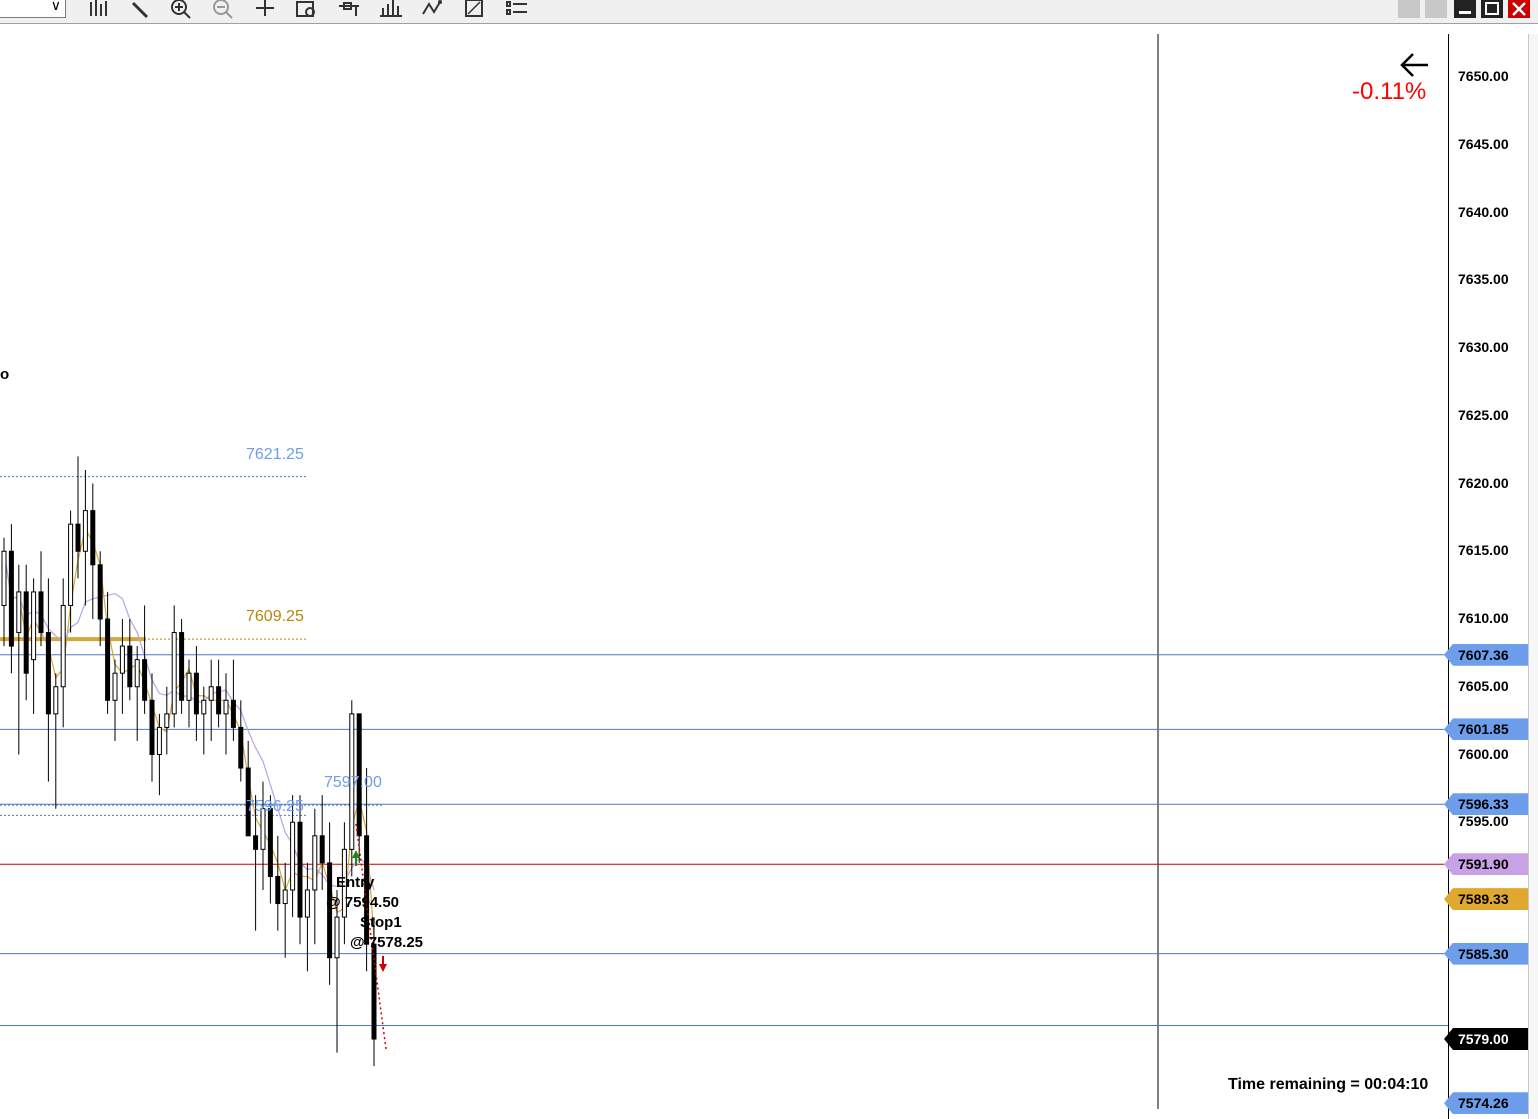 The image size is (1538, 1119). Describe the element at coordinates (1483, 482) in the screenshot. I see `axis-tick-label: 7620.00` at that location.